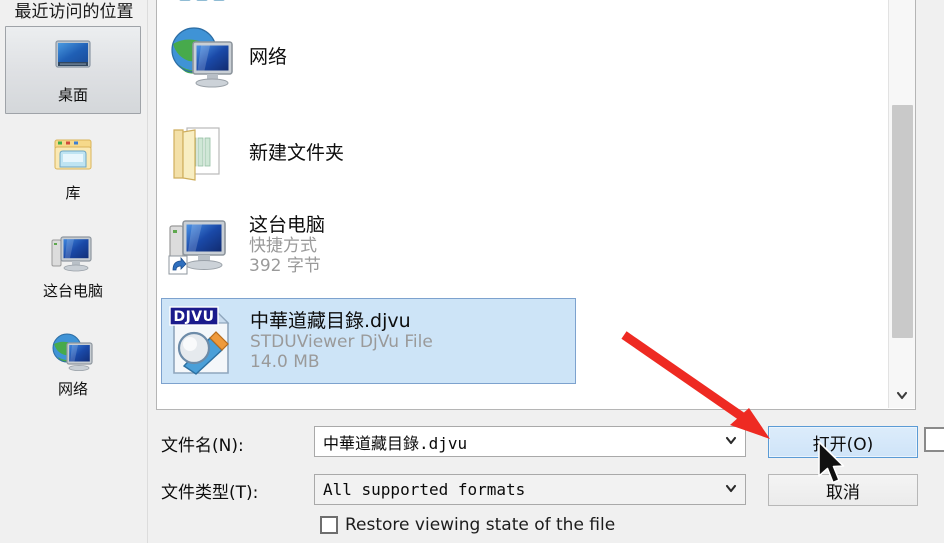 The height and width of the screenshot is (543, 944). I want to click on restore-viewing-state-label: Restore viewing state of the file, so click(480, 525).